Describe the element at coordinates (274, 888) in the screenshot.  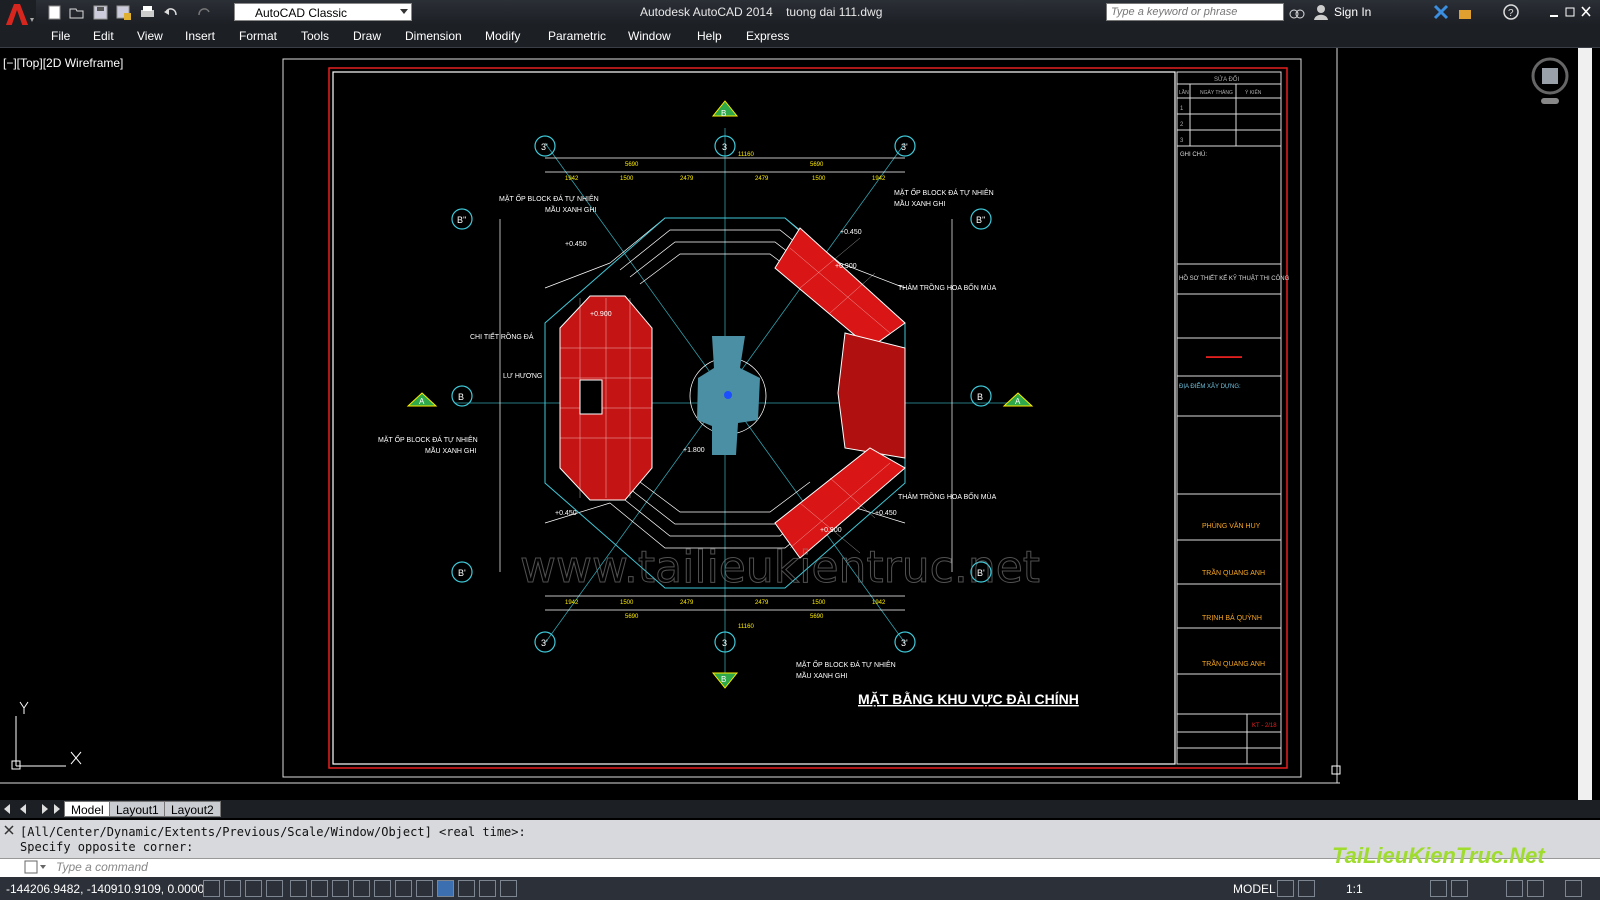
I see `ortho-mode-icon` at that location.